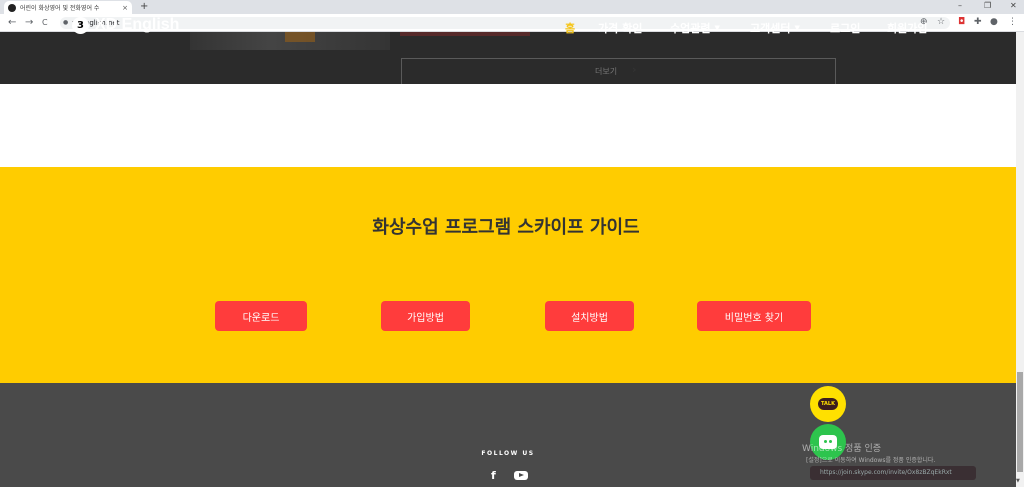 This screenshot has height=487, width=1024. Describe the element at coordinates (125, 8) in the screenshot. I see `tab-close-icon: ×` at that location.